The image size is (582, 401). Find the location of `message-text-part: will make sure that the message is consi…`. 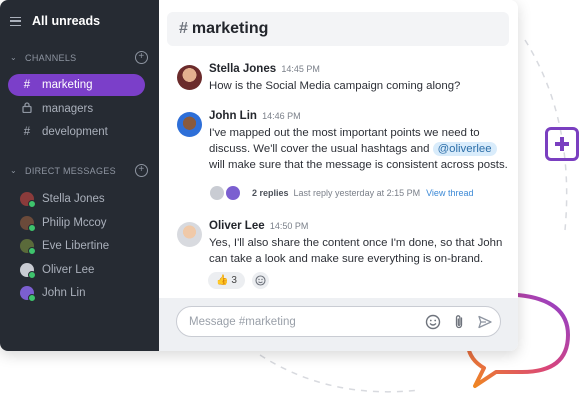

message-text-part: will make sure that the message is consi… is located at coordinates (358, 165).